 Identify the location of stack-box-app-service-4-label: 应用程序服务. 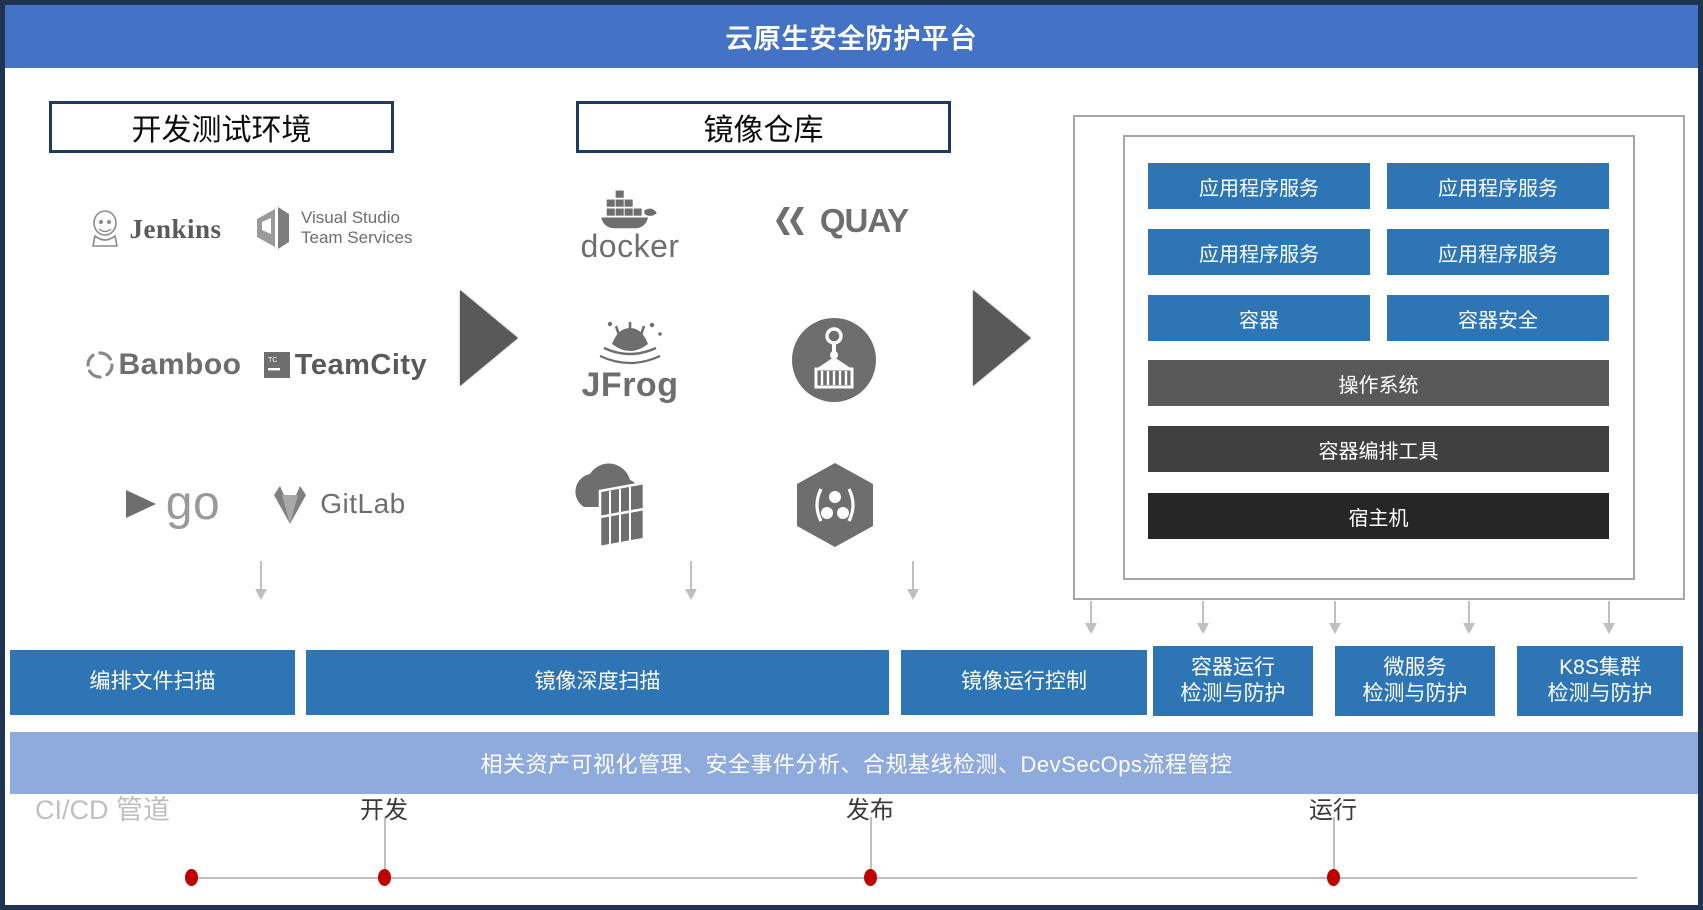
(1498, 254).